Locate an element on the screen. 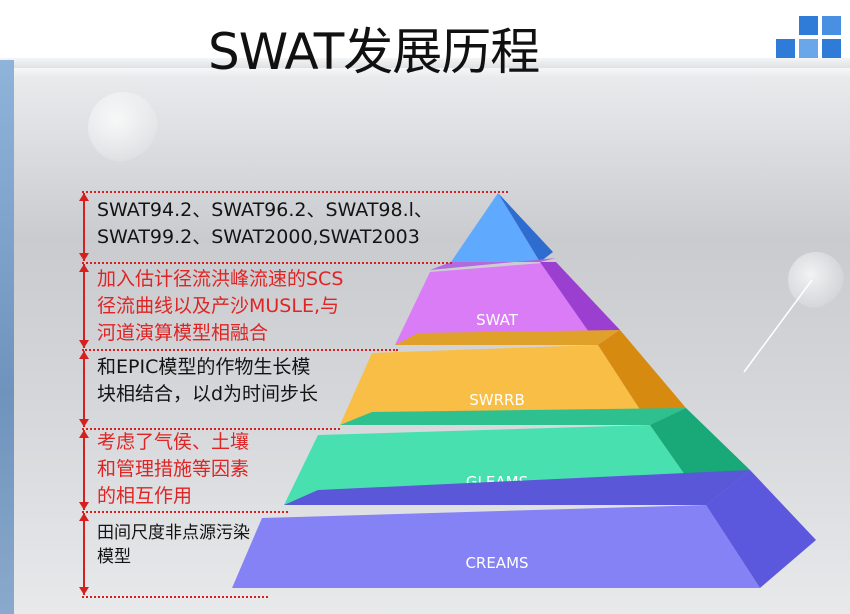  description-line: 径流曲线以及产沙MUSLE,与 is located at coordinates (218, 306).